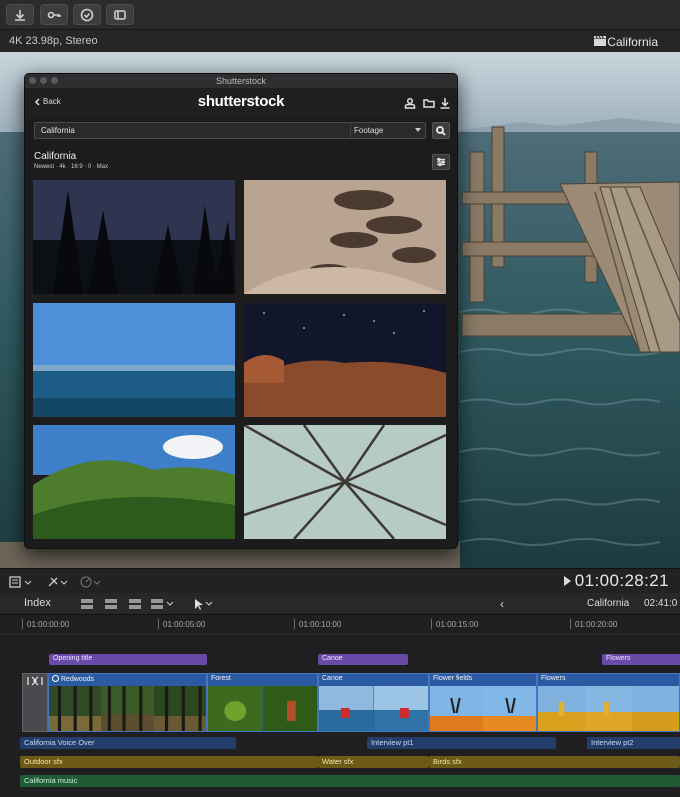 The width and height of the screenshot is (680, 797). I want to click on clip-name: Canoe, so click(332, 678).